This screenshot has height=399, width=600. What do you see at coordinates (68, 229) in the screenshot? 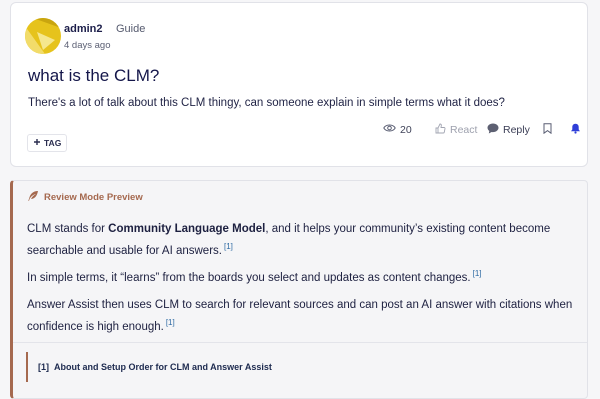
I see `answer-text: CLM stands for` at bounding box center [68, 229].